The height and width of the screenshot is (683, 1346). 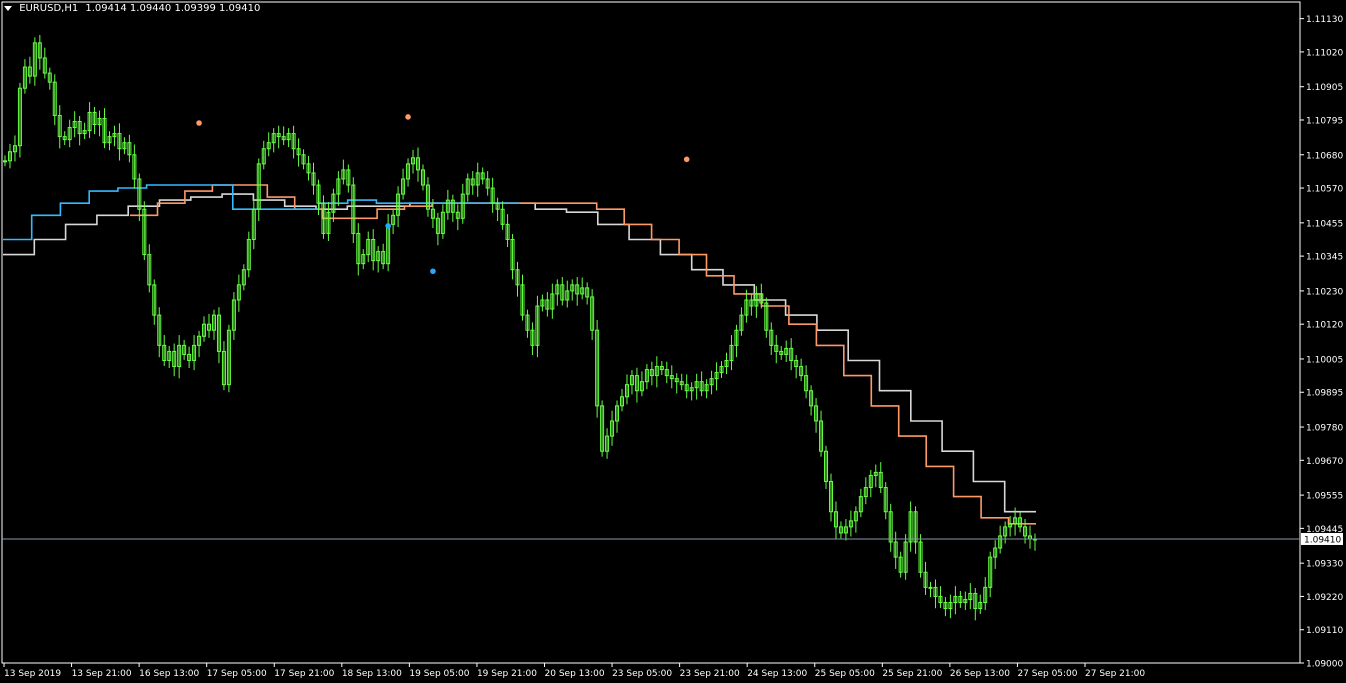 What do you see at coordinates (1324, 429) in the screenshot?
I see `y-tick-label: 1.09780` at bounding box center [1324, 429].